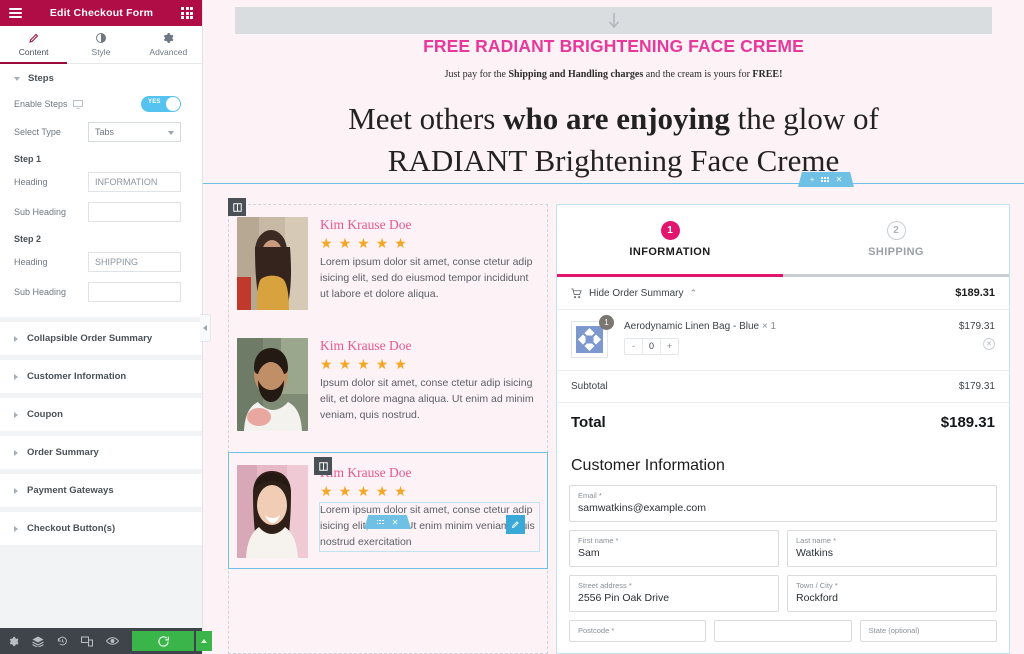  I want to click on panel-collapse-handle, so click(205, 328).